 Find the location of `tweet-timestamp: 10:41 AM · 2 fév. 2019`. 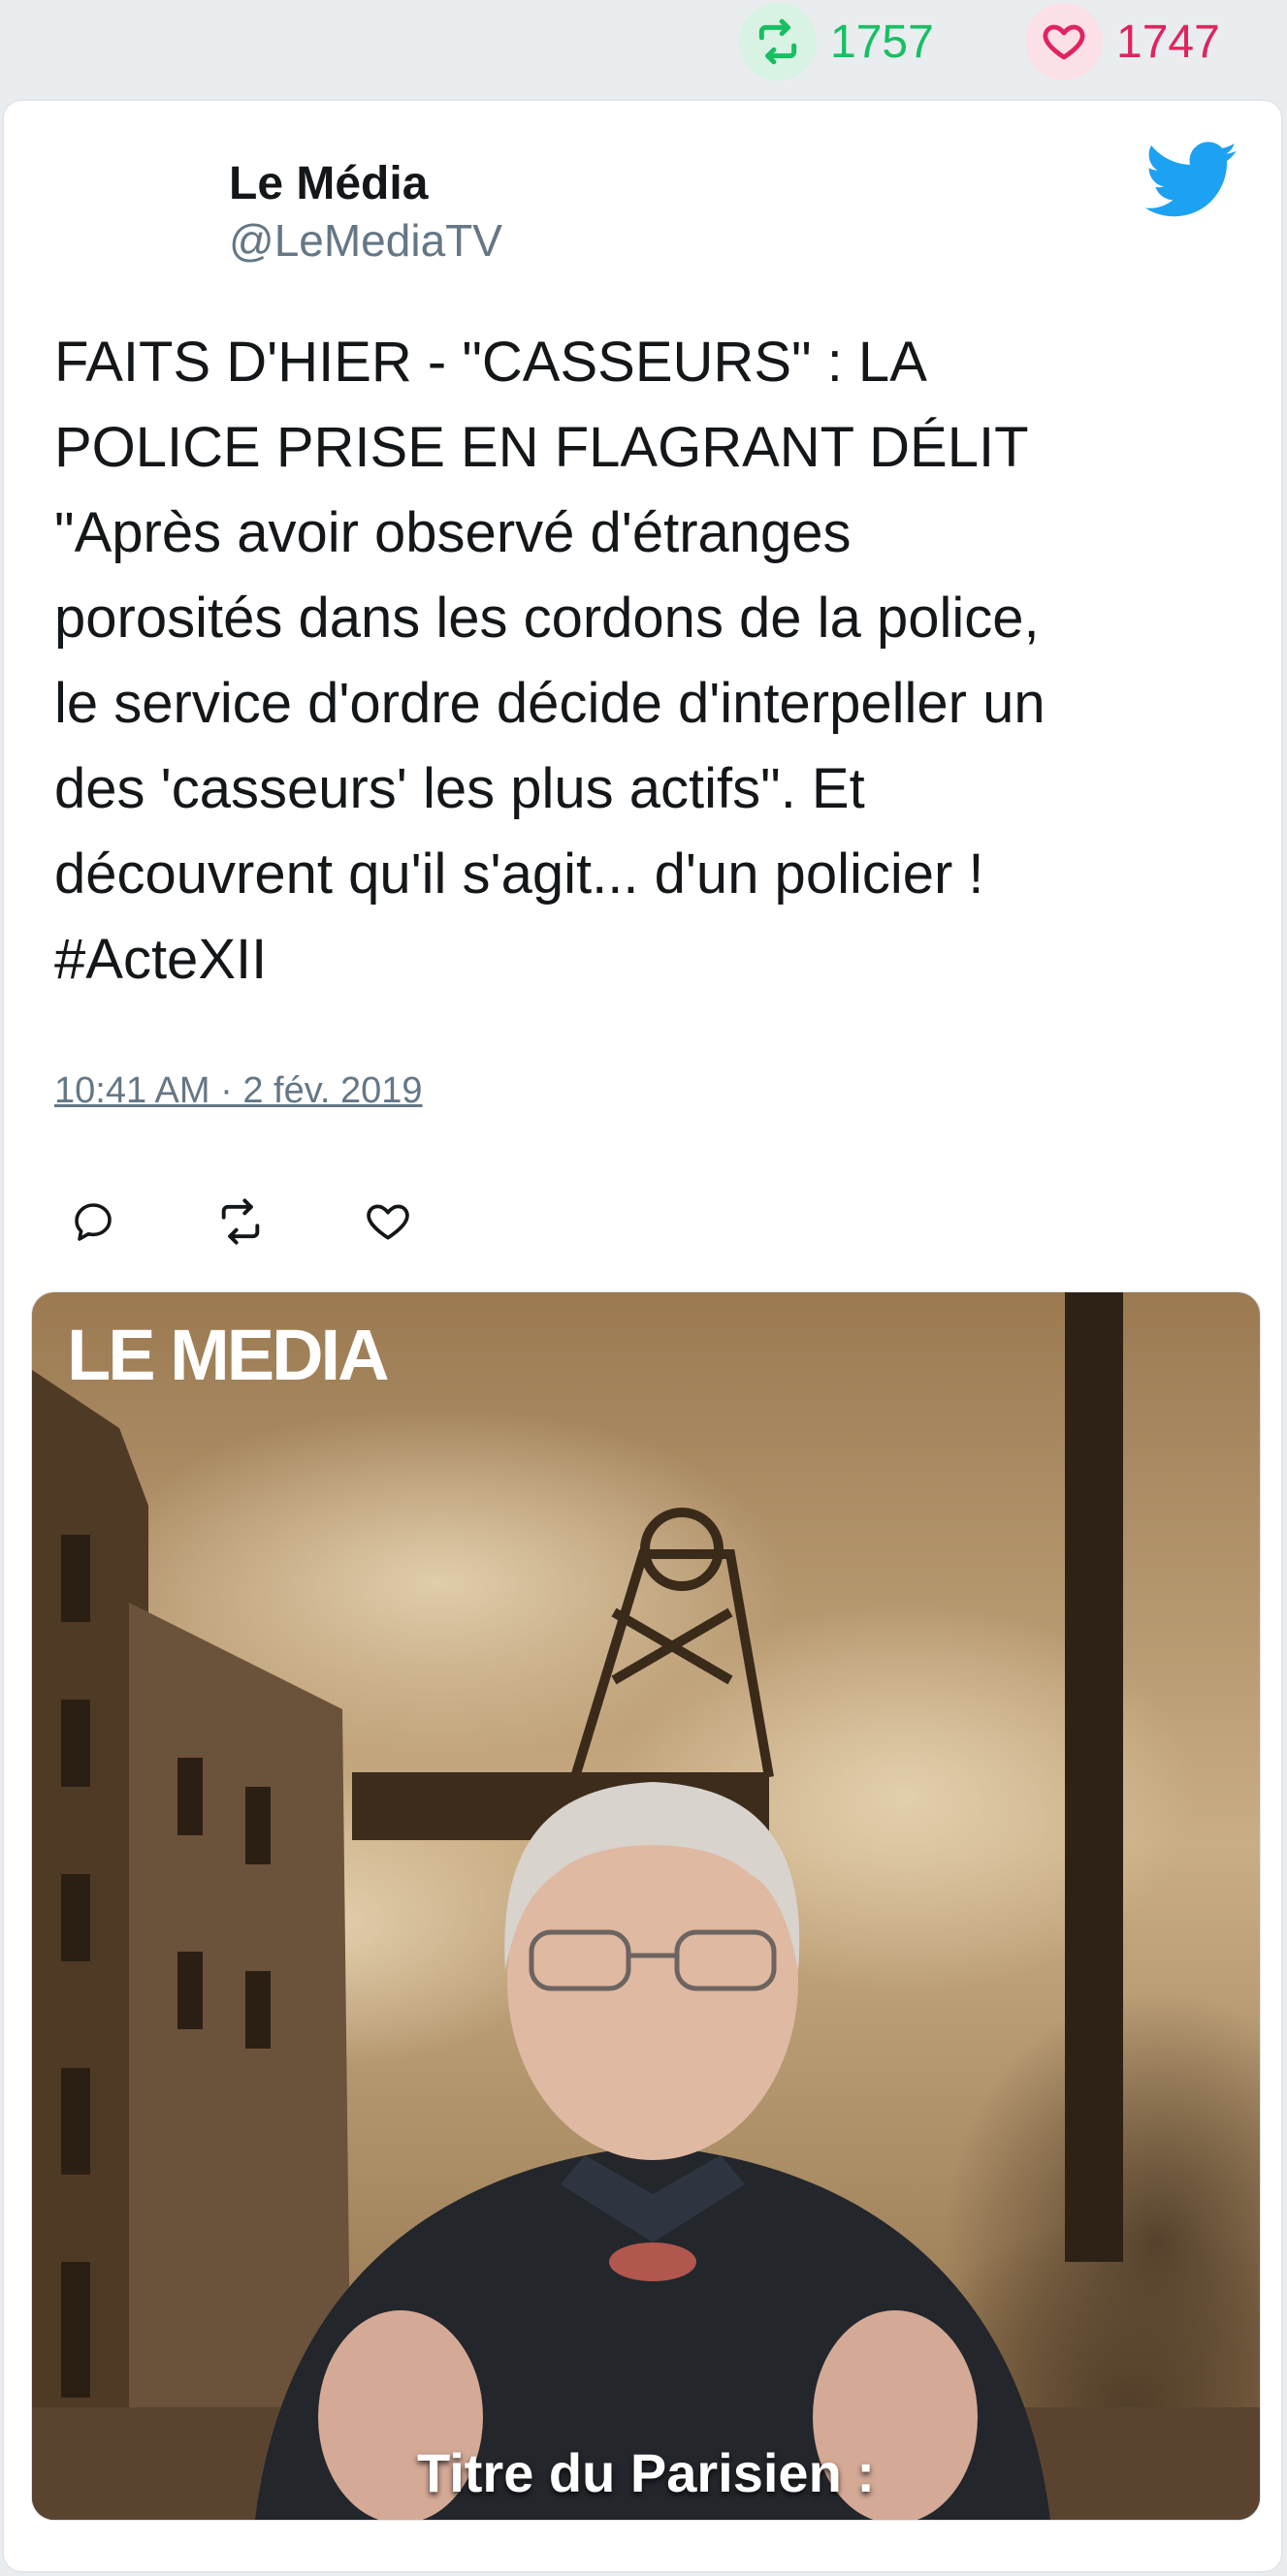

tweet-timestamp: 10:41 AM · 2 fév. 2019 is located at coordinates (238, 1091).